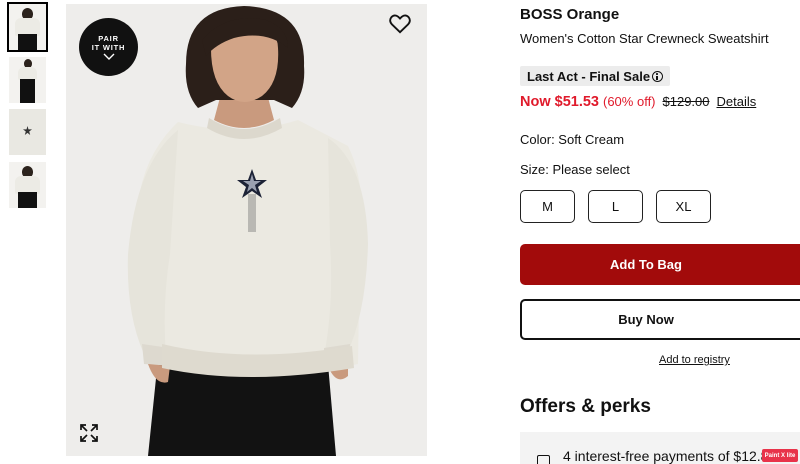 The height and width of the screenshot is (464, 800). Describe the element at coordinates (780, 455) in the screenshot. I see `browser-extension-badge: Paint X lite` at that location.